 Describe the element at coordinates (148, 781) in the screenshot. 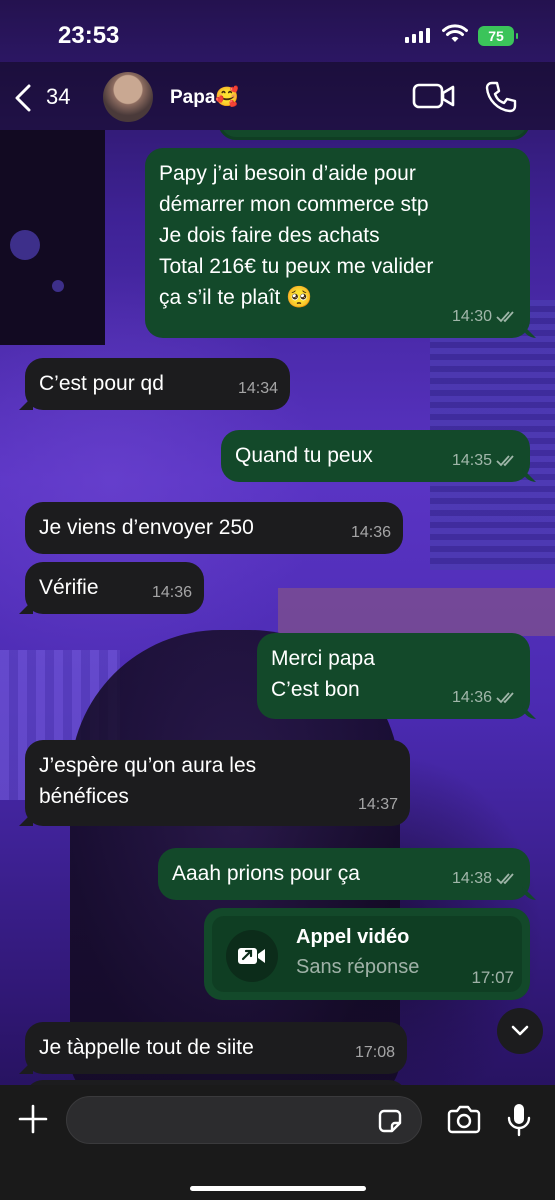

I see `message-text: J’espère qu’on aura les bénéfices` at that location.